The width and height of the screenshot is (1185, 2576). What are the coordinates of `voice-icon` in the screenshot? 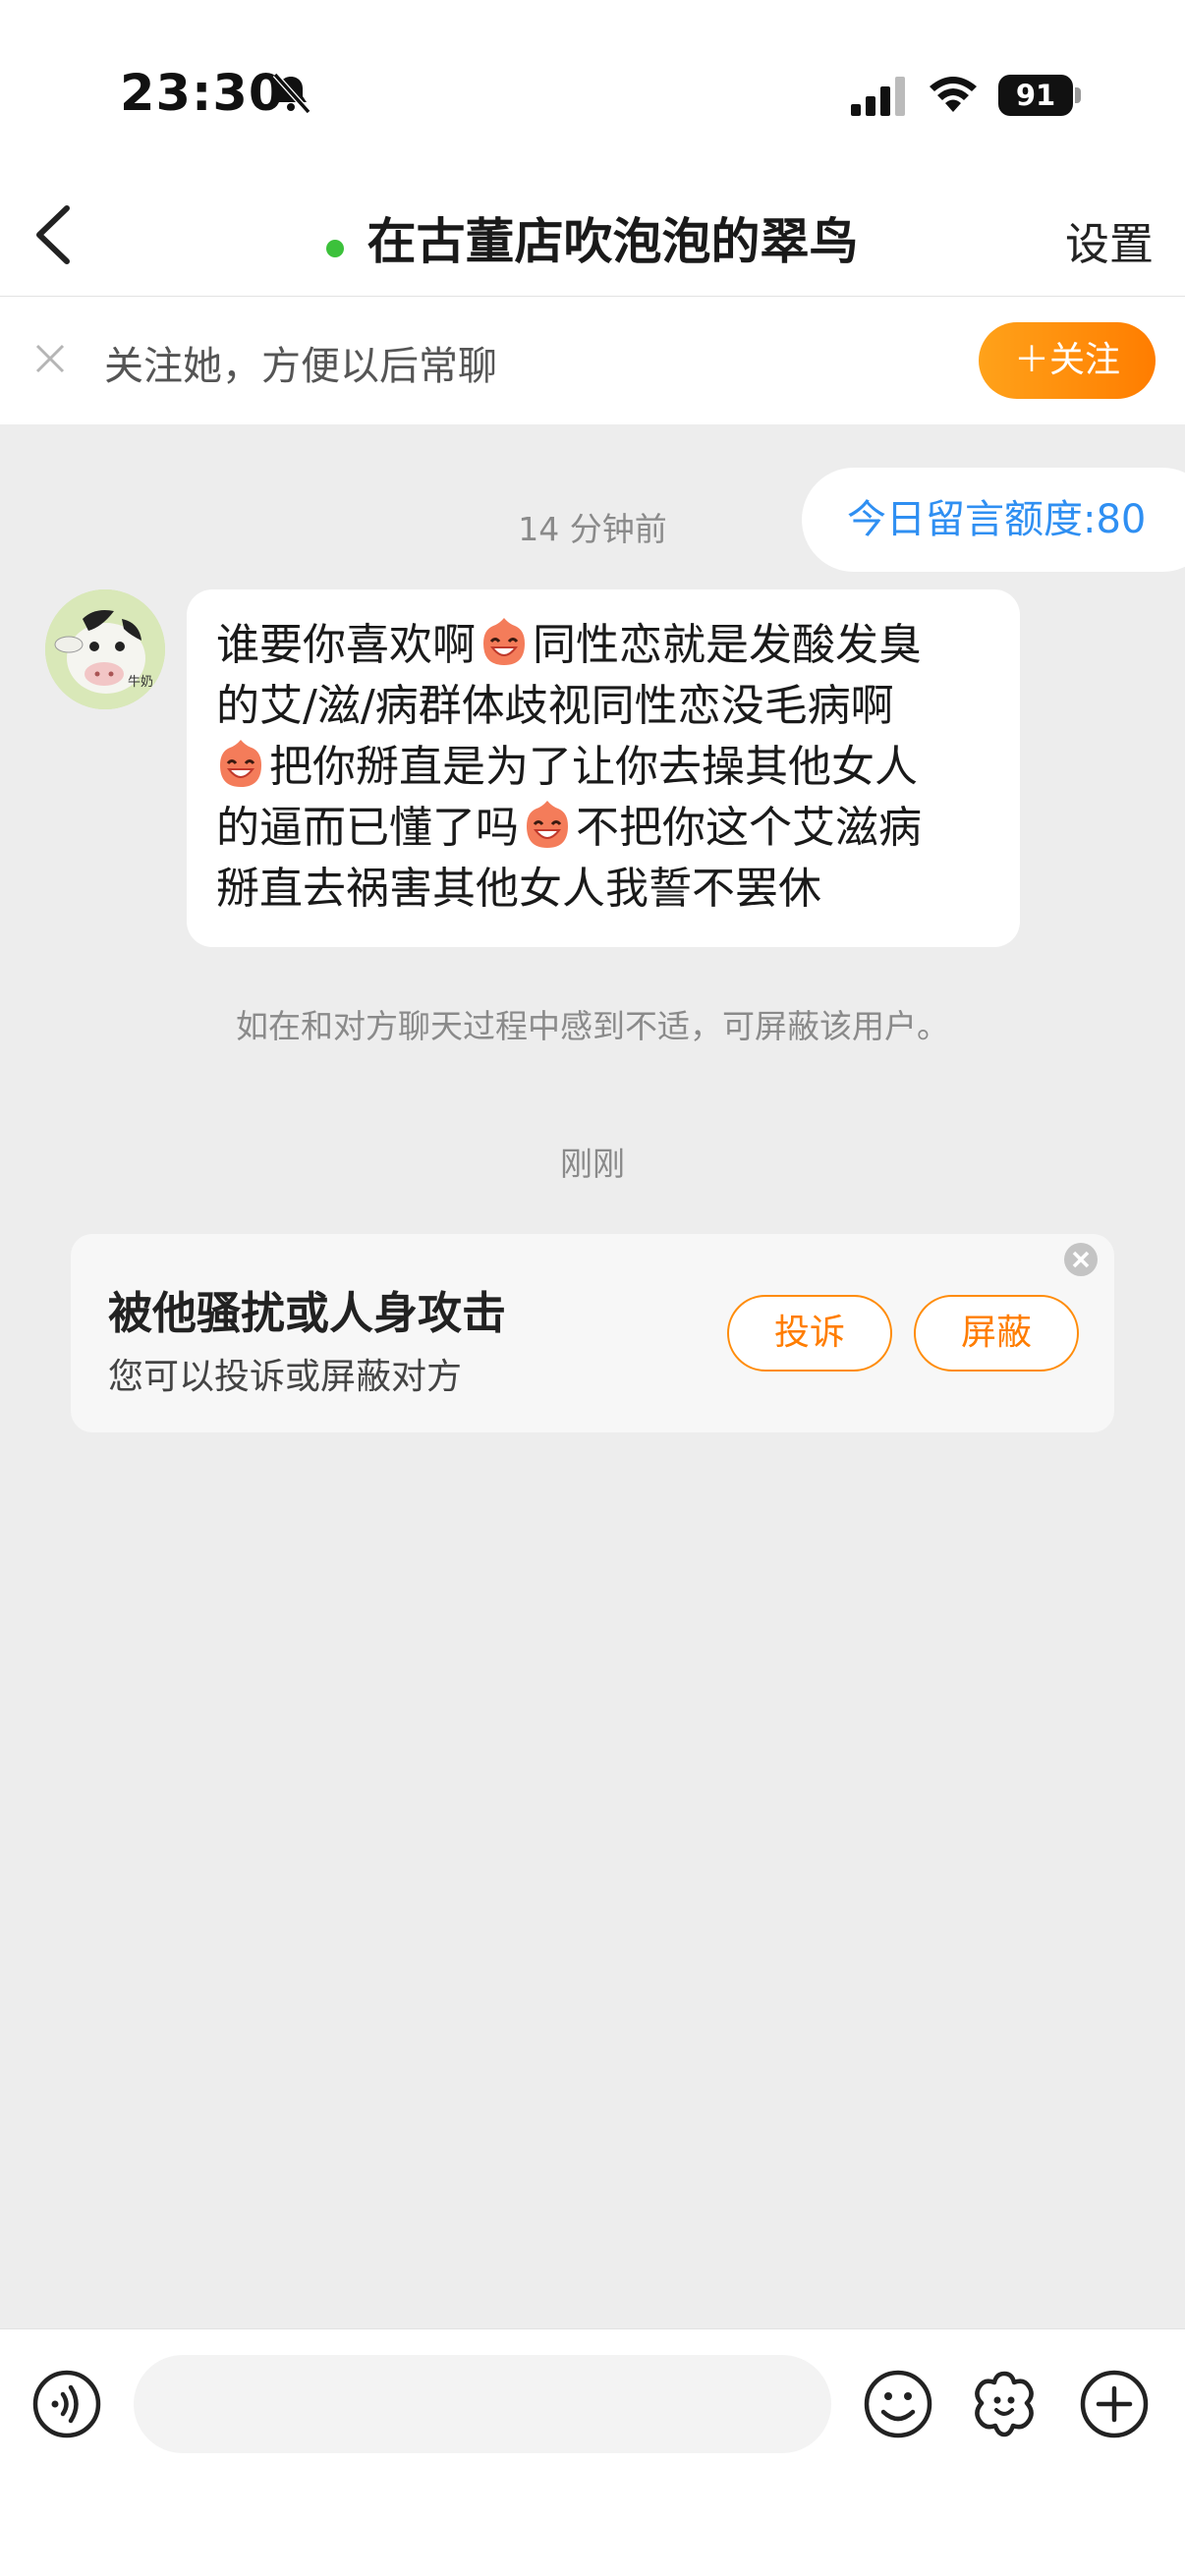 It's located at (67, 2404).